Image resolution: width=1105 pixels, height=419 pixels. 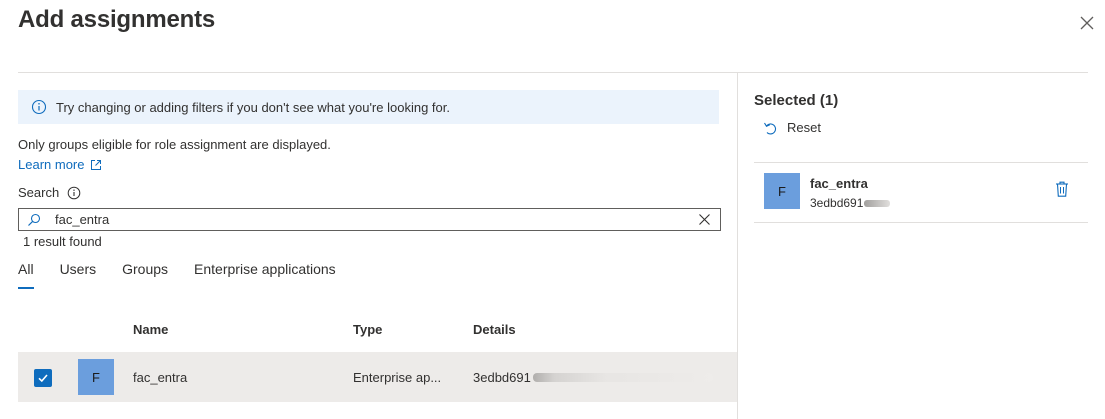 I want to click on trash-icon, so click(x=1062, y=189).